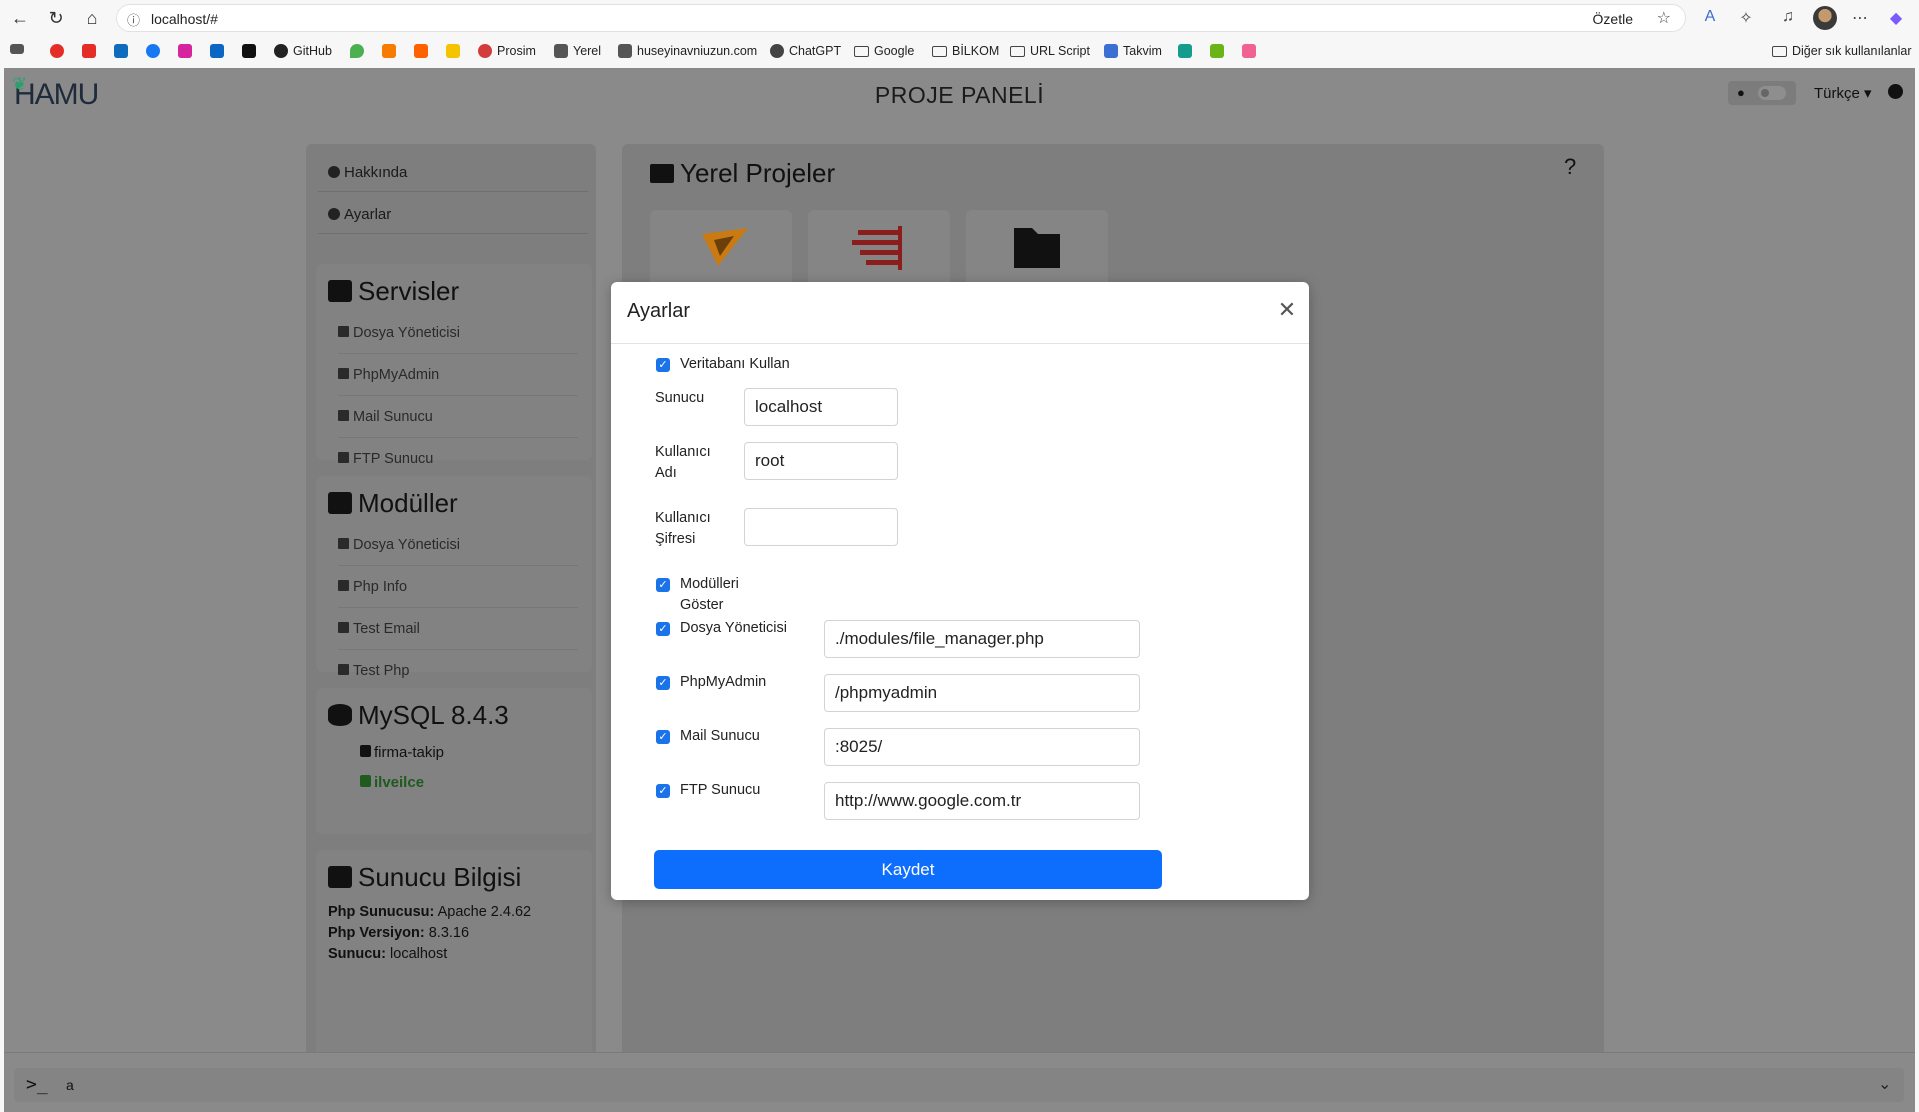 Image resolution: width=1919 pixels, height=1112 pixels. What do you see at coordinates (458, 545) in the screenshot?
I see `module-file-manager: Dosya Yöneticisi` at bounding box center [458, 545].